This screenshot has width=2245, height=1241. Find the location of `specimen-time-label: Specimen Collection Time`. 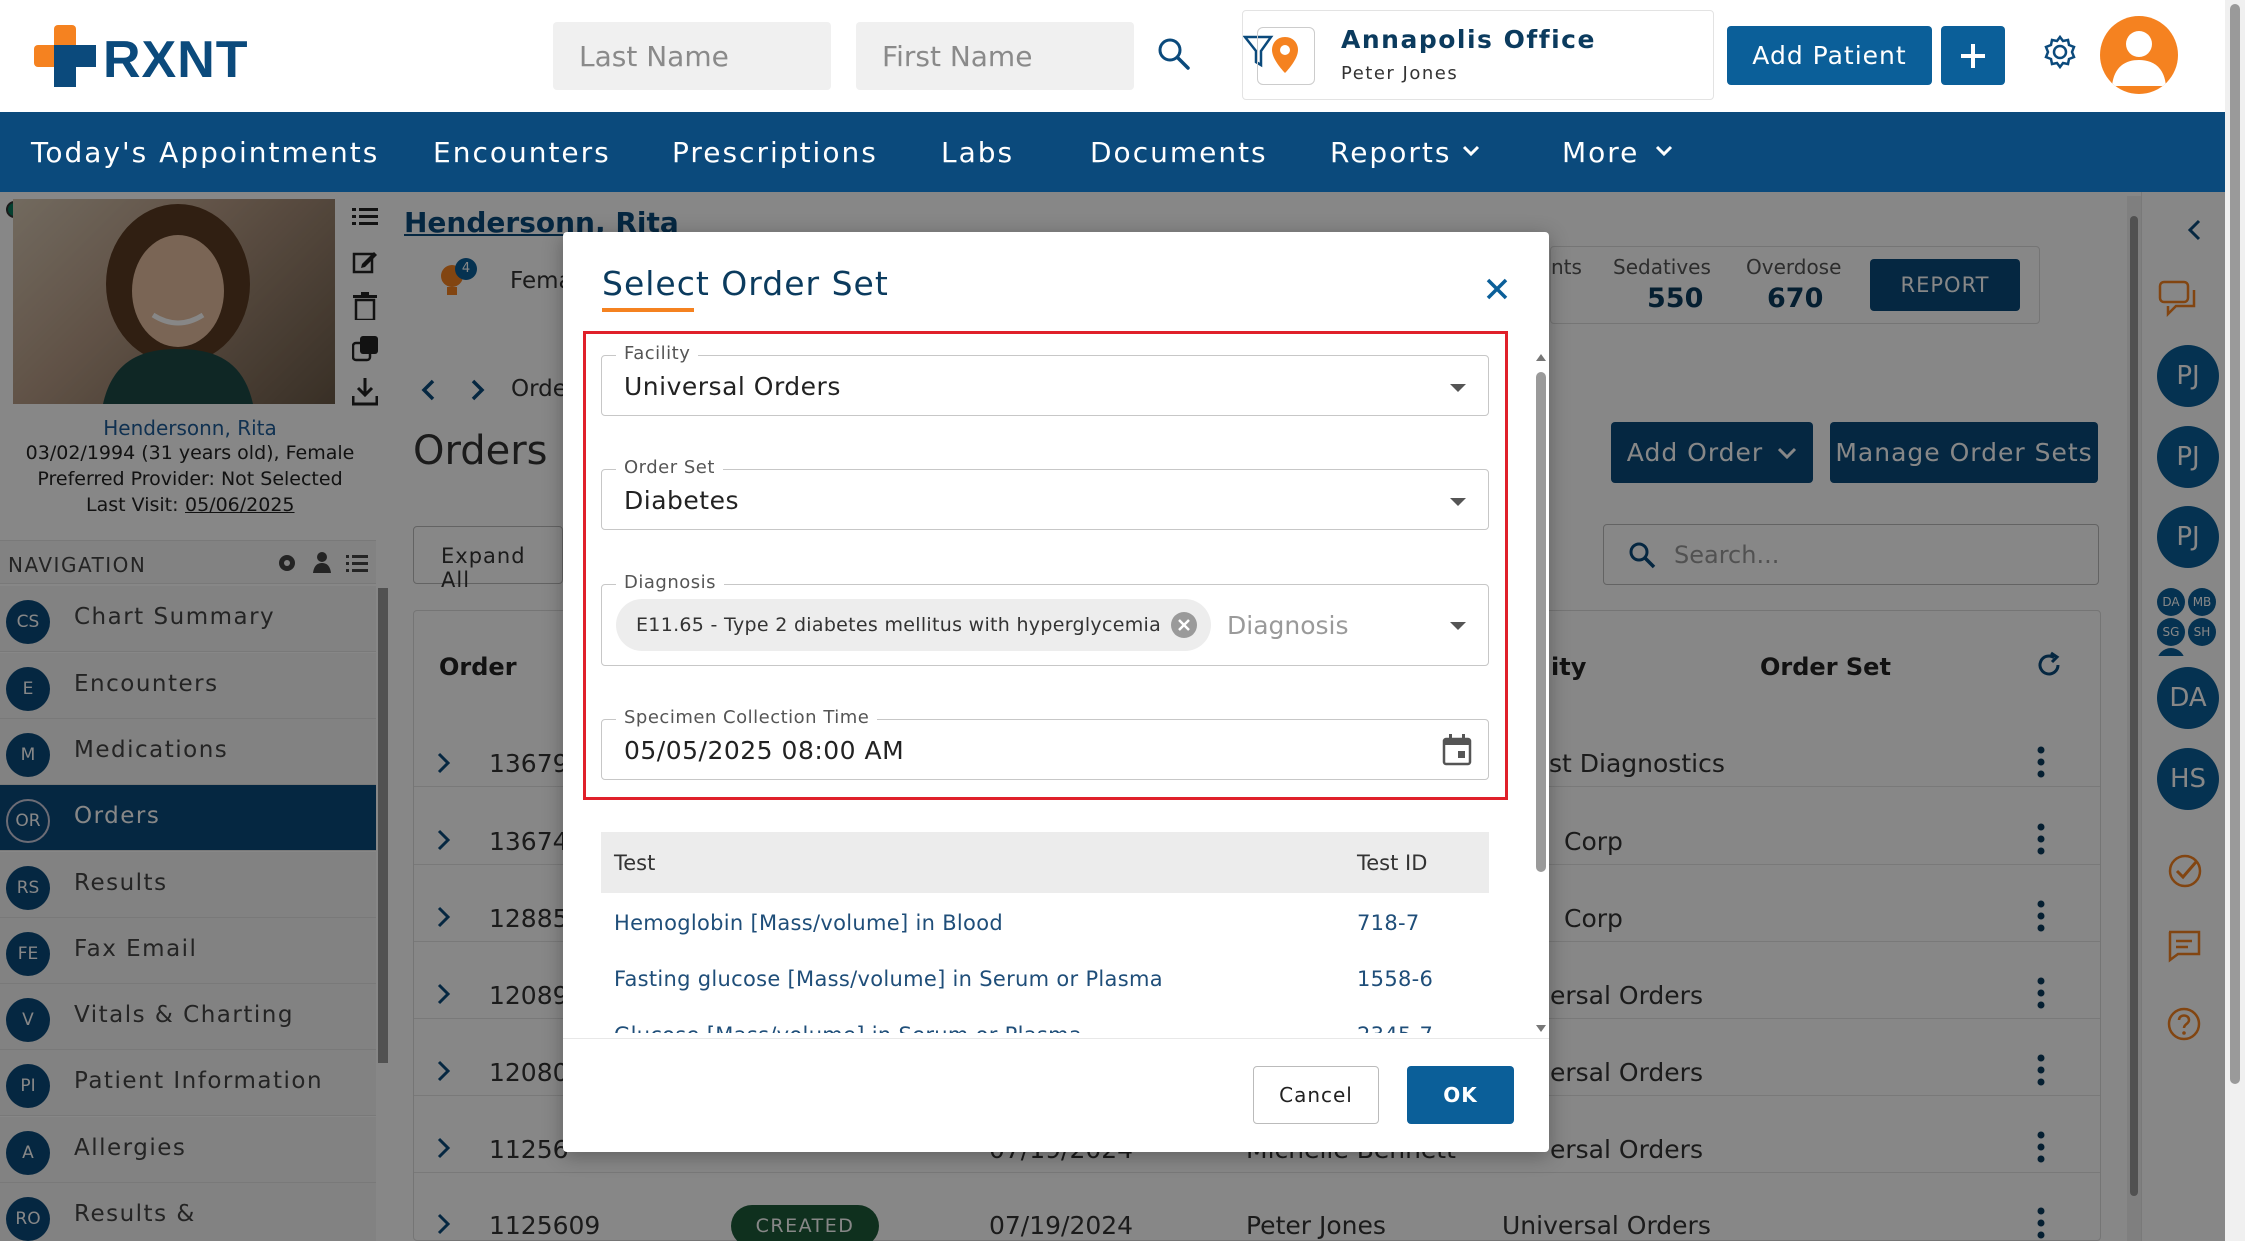

specimen-time-label: Specimen Collection Time is located at coordinates (747, 717).